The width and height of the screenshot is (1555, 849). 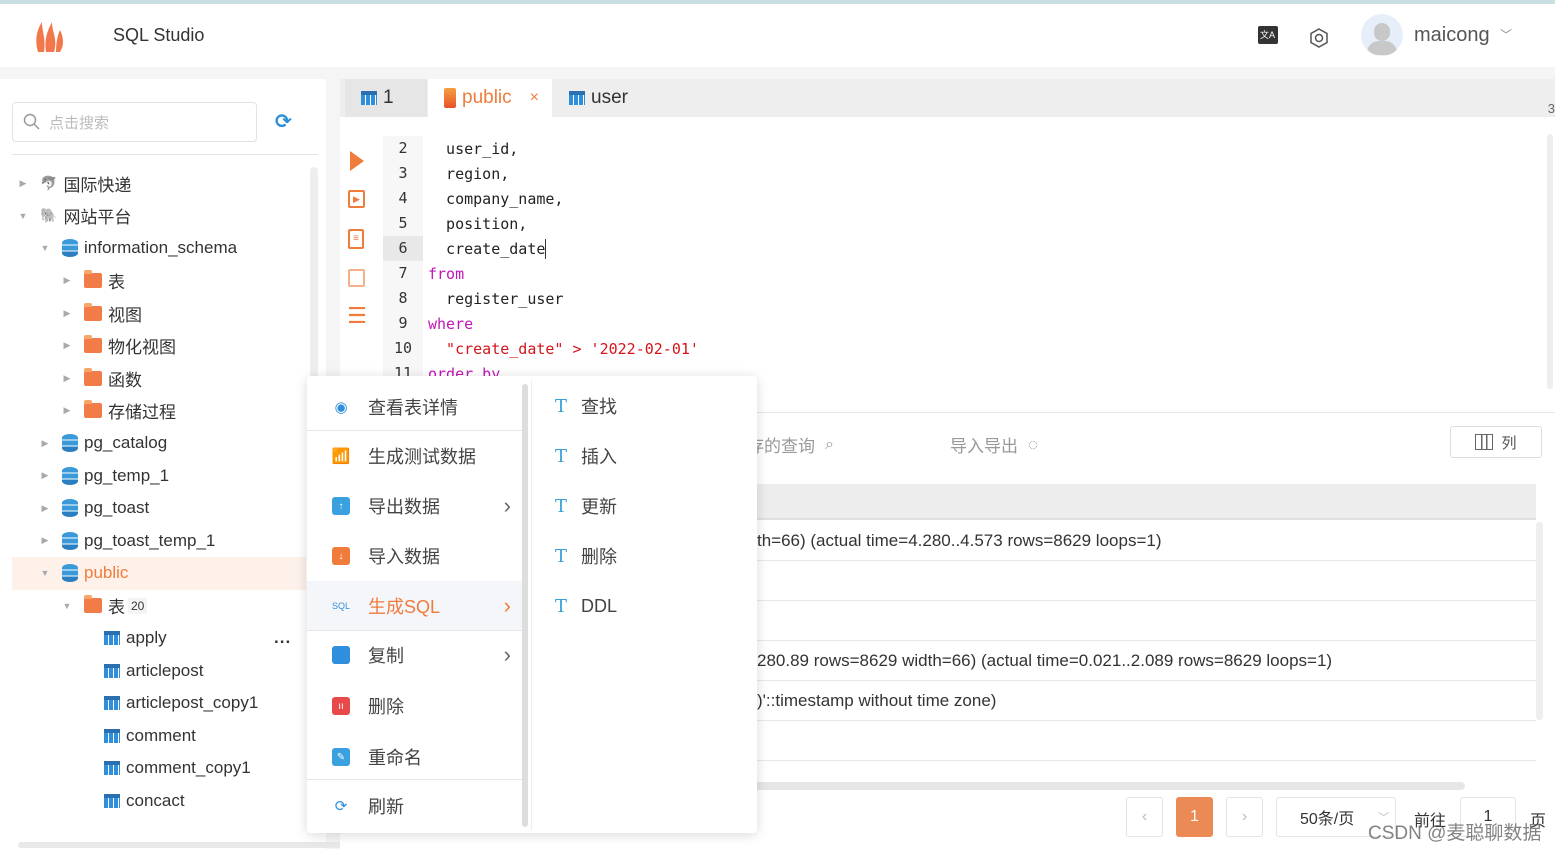 What do you see at coordinates (1144, 817) in the screenshot?
I see `prev-page-button: ‹` at bounding box center [1144, 817].